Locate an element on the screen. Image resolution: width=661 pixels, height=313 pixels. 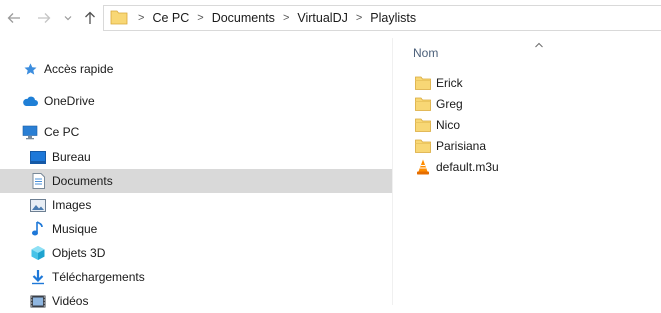
sidebar-item-desktop: Bureau is located at coordinates (196, 157).